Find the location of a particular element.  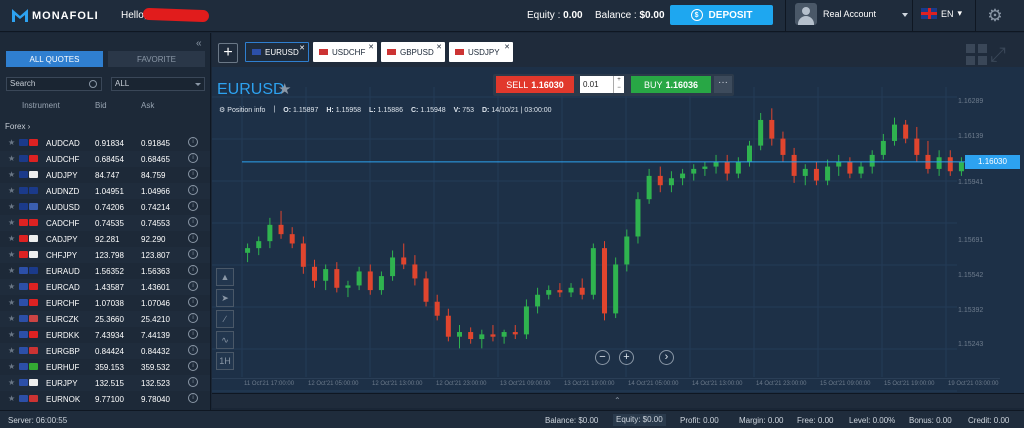

tab-usdjpy: USDJPY ✕ is located at coordinates (481, 52).